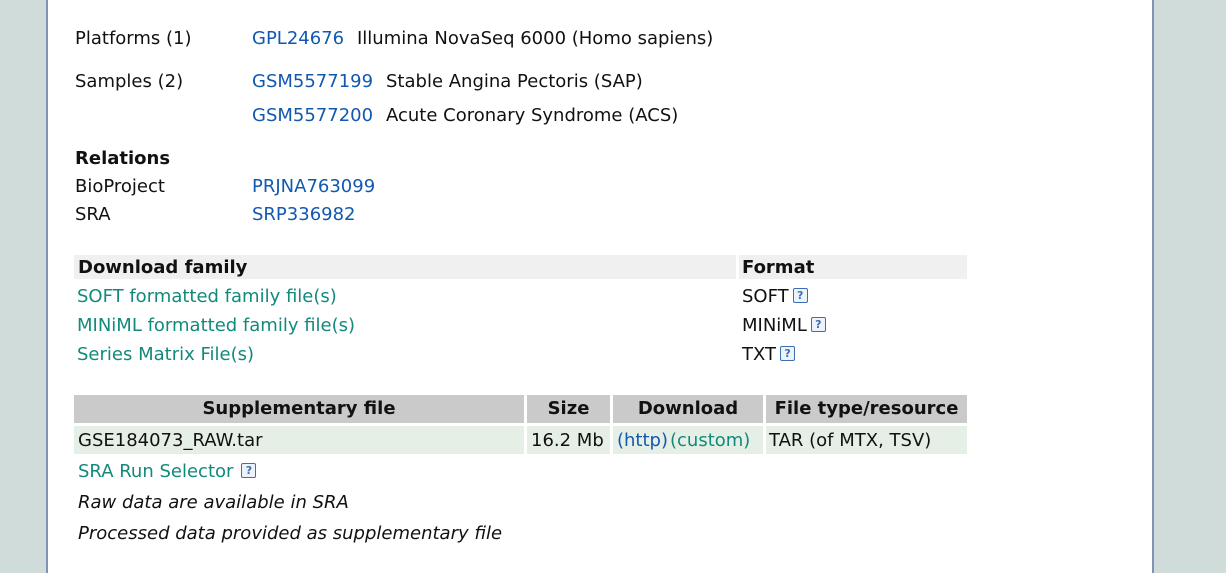  I want to click on supp-header-size: Size, so click(568, 408).